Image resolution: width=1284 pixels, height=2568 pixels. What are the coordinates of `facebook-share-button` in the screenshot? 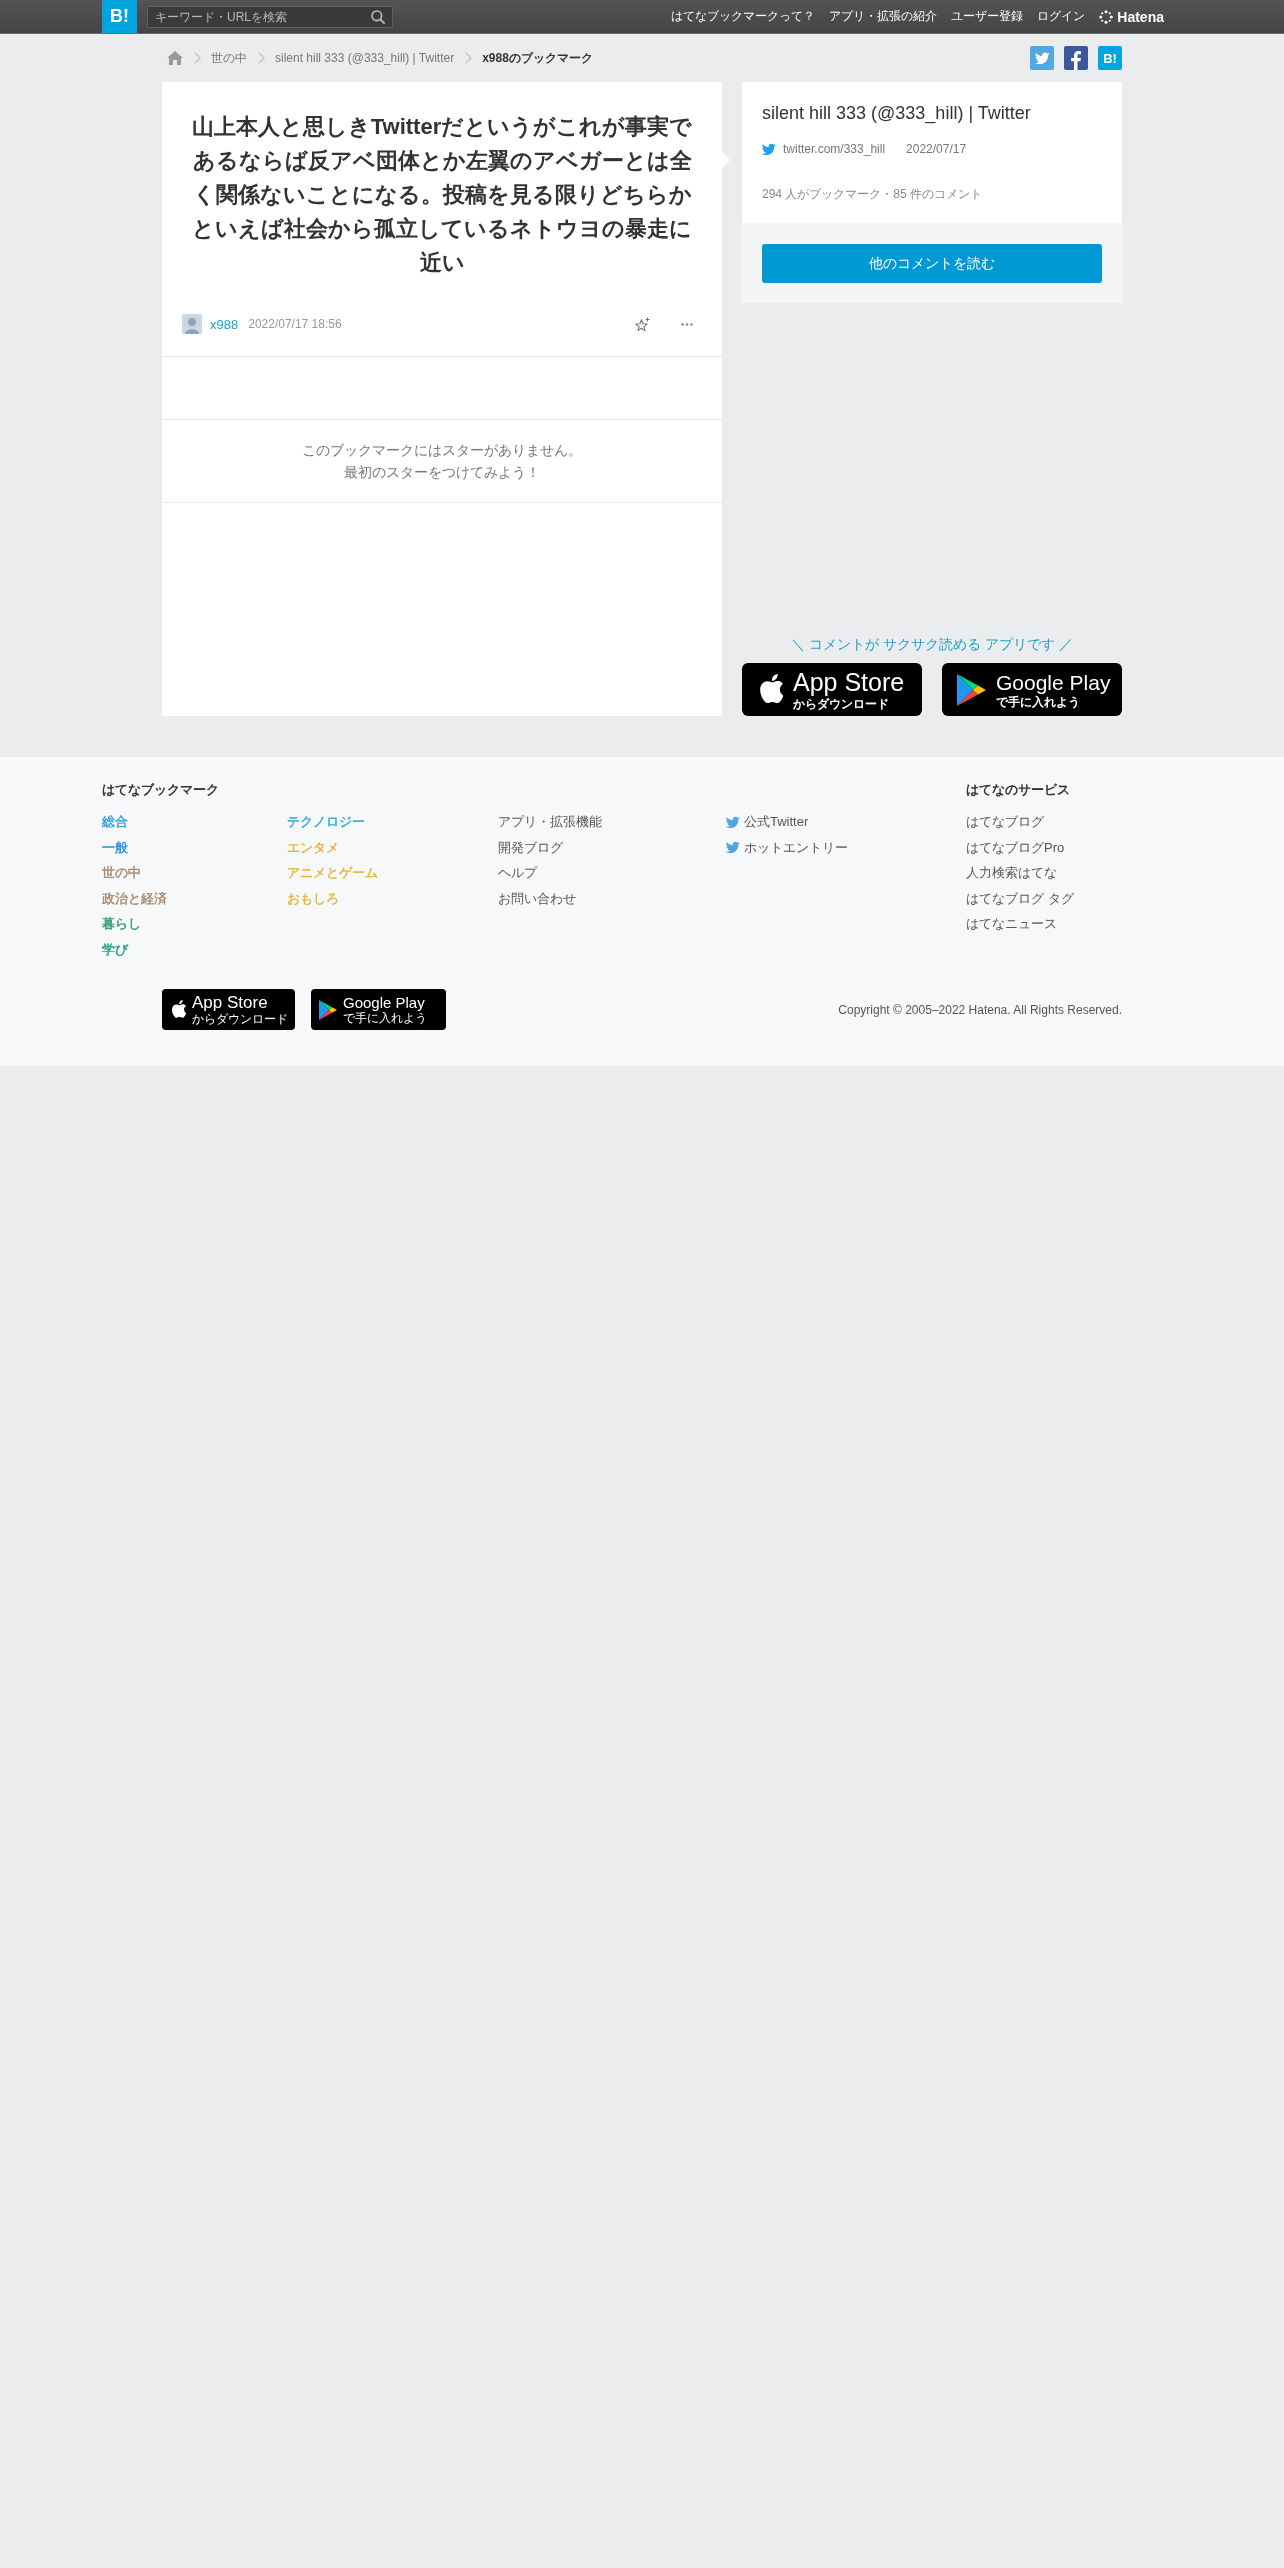 It's located at (1076, 58).